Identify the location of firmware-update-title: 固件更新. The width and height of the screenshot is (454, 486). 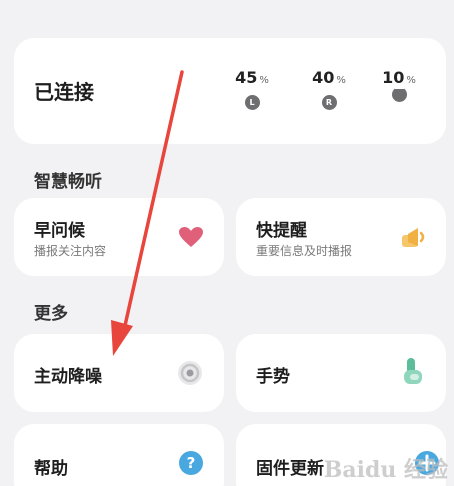
(290, 469).